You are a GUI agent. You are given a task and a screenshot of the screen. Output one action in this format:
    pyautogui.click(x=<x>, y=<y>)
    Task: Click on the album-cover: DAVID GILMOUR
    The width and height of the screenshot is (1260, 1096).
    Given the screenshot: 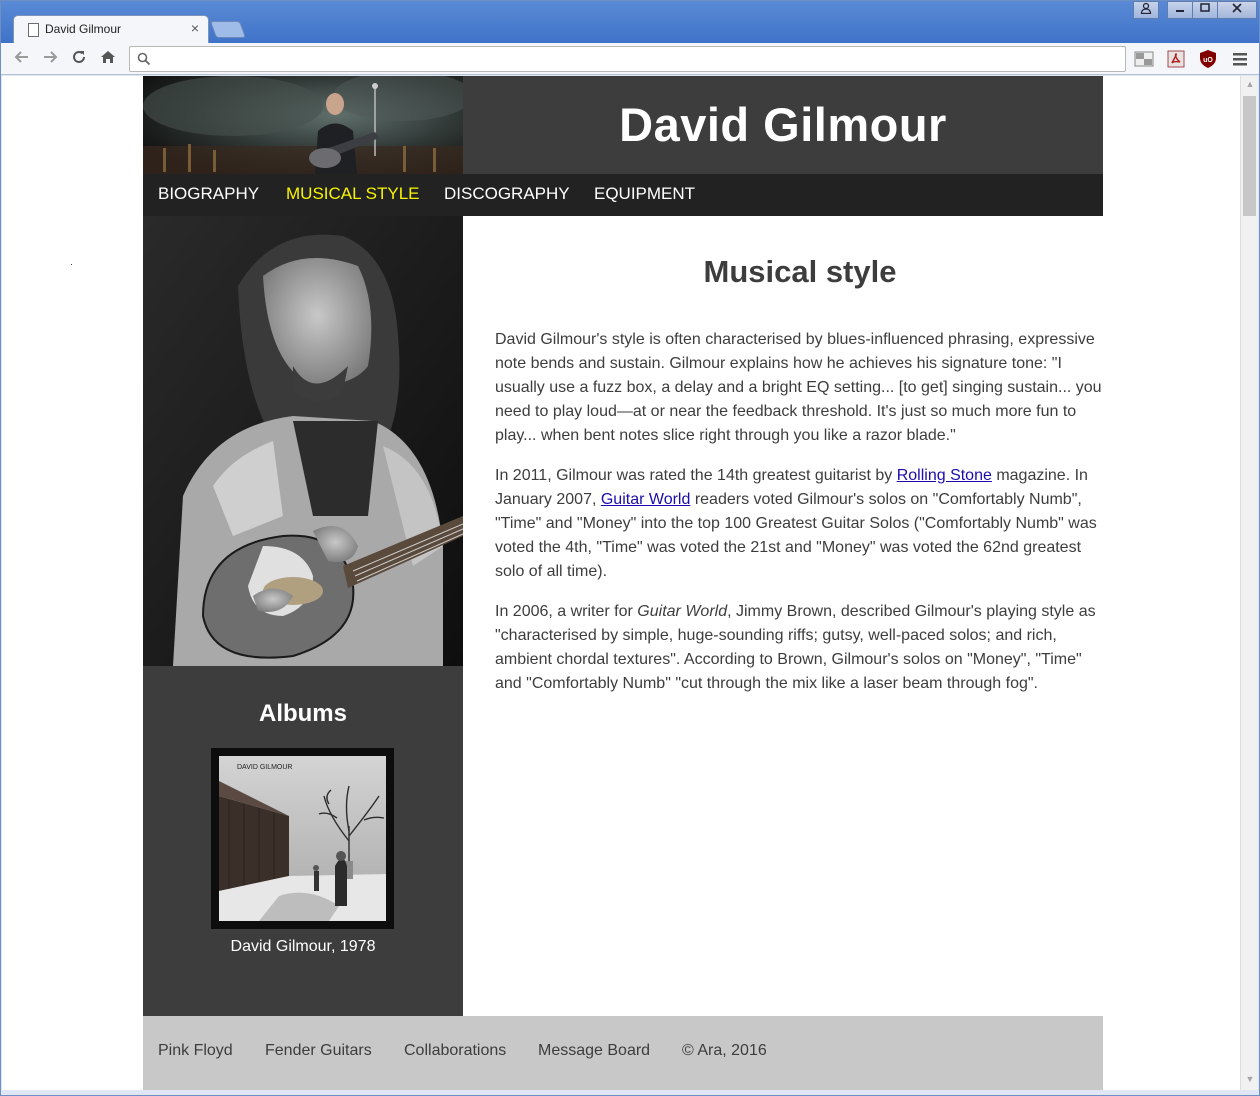 What is the action you would take?
    pyautogui.click(x=302, y=838)
    